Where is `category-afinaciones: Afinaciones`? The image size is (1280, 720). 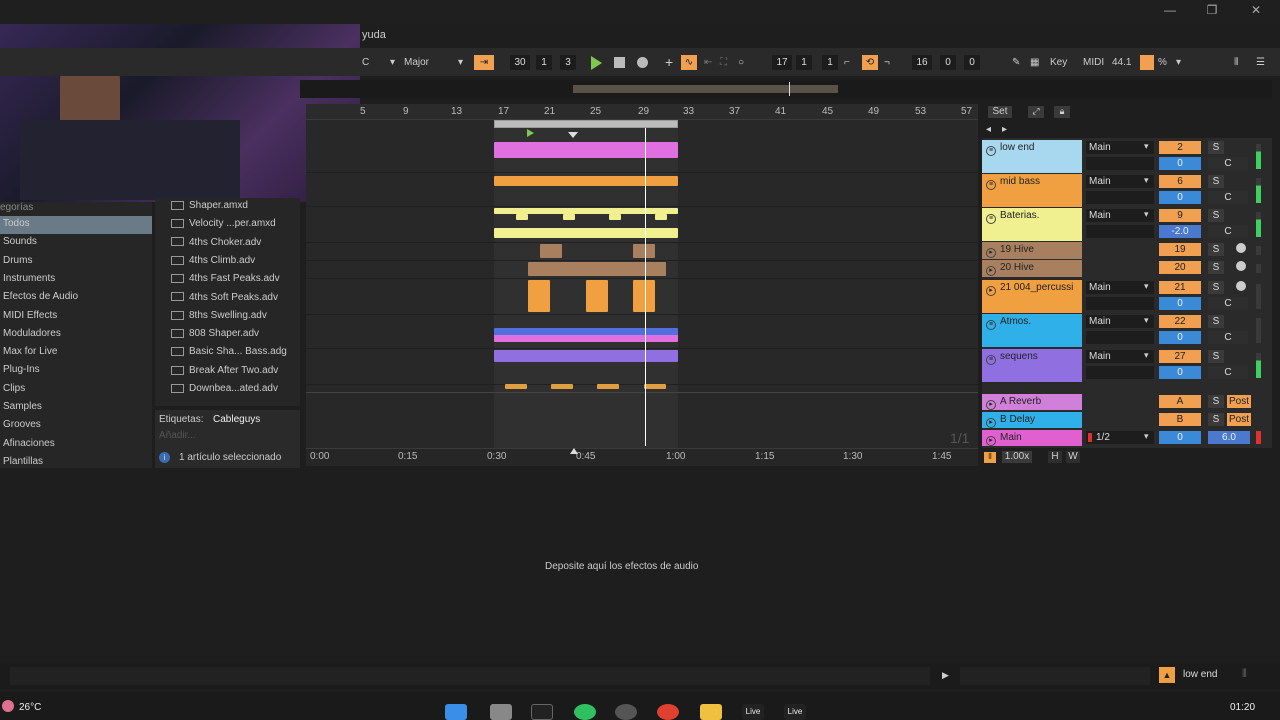 category-afinaciones: Afinaciones is located at coordinates (29, 444).